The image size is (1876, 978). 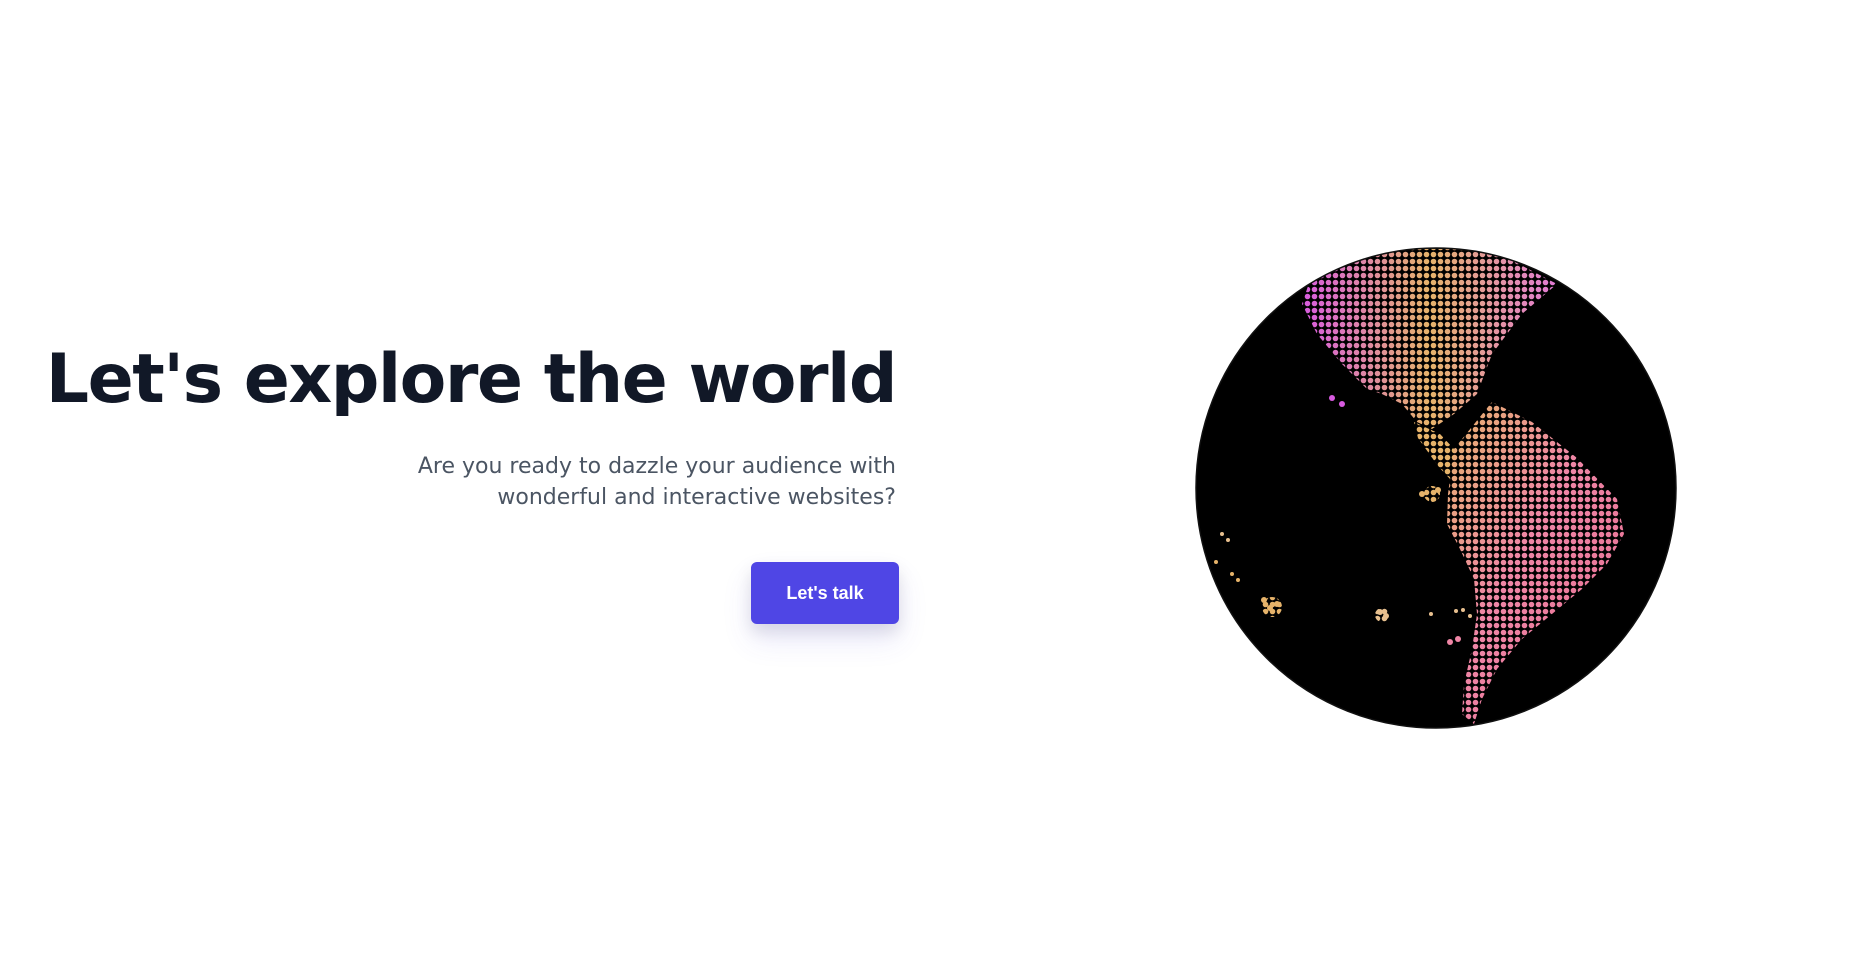 I want to click on page-title: Let's explore the world, so click(x=471, y=379).